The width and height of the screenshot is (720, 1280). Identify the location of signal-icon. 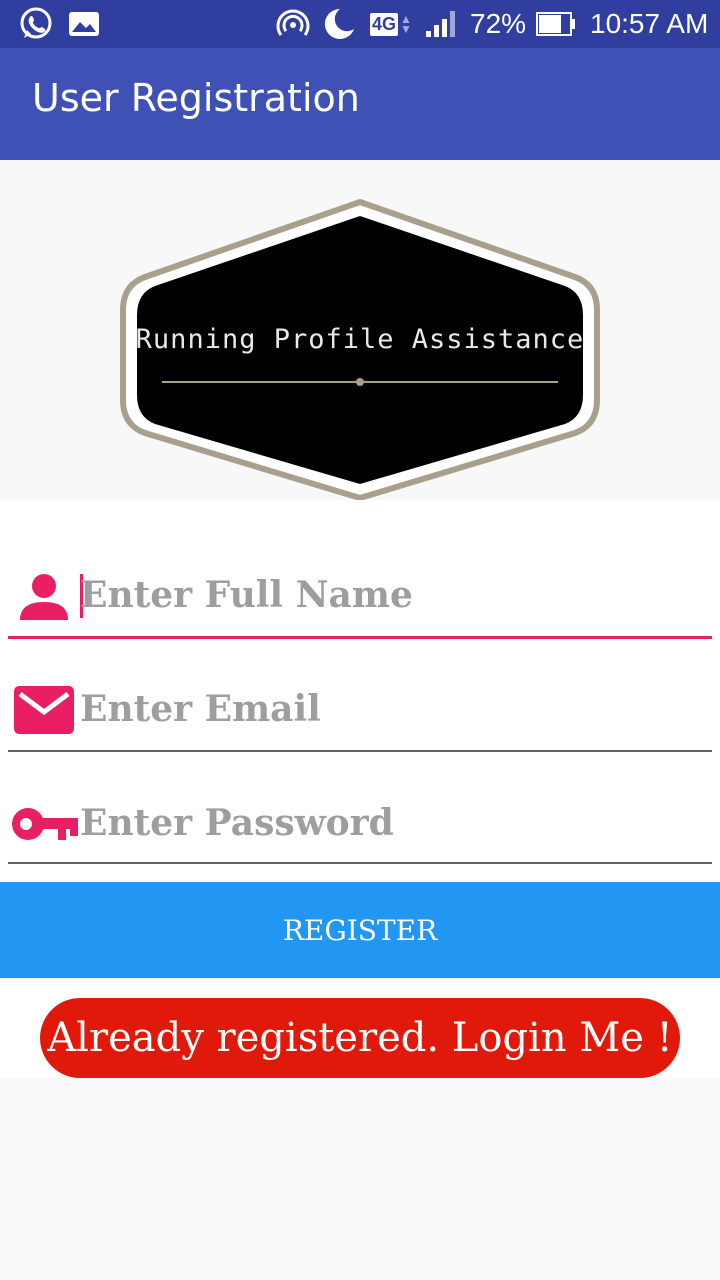
(442, 24).